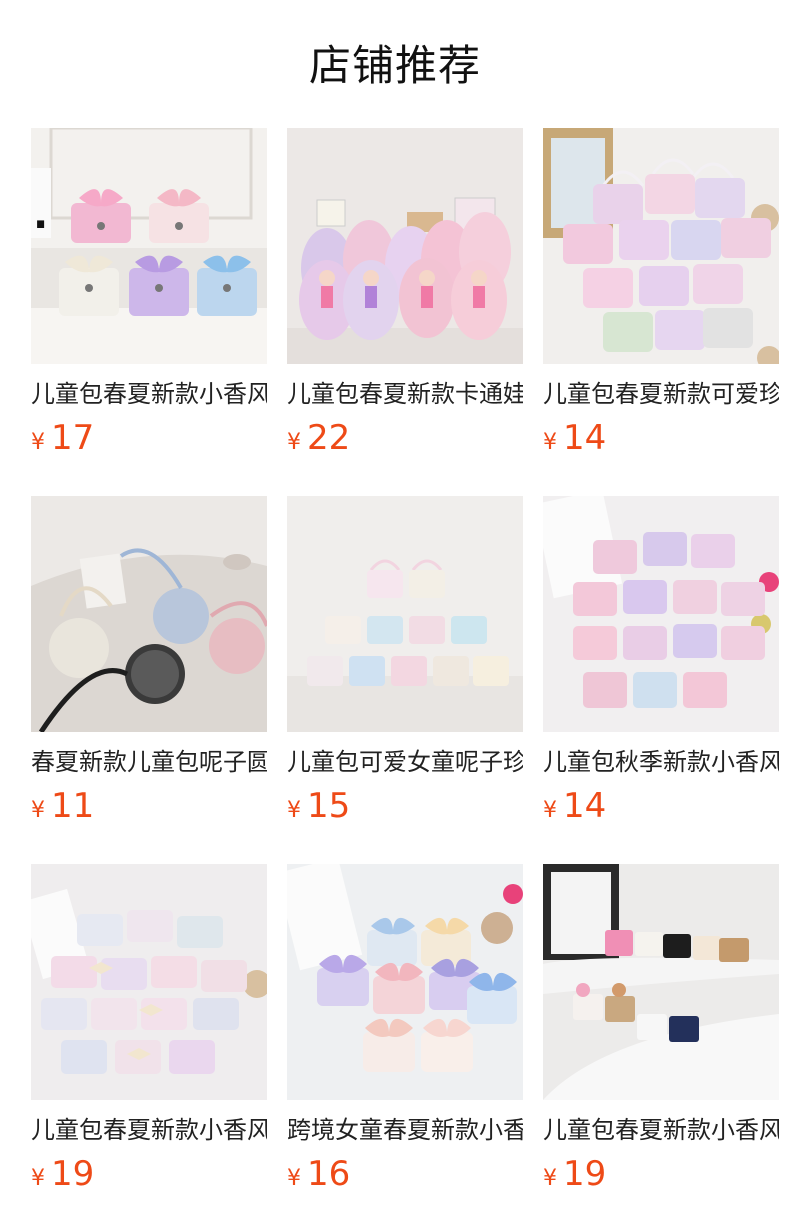 The image size is (790, 1232). I want to click on product-card: . 儿童包春夏新款小香风 ¥ 17, so click(149, 302).